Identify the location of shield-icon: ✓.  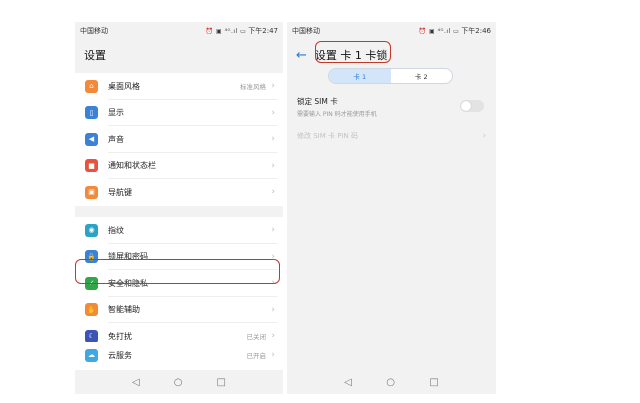
(91, 283).